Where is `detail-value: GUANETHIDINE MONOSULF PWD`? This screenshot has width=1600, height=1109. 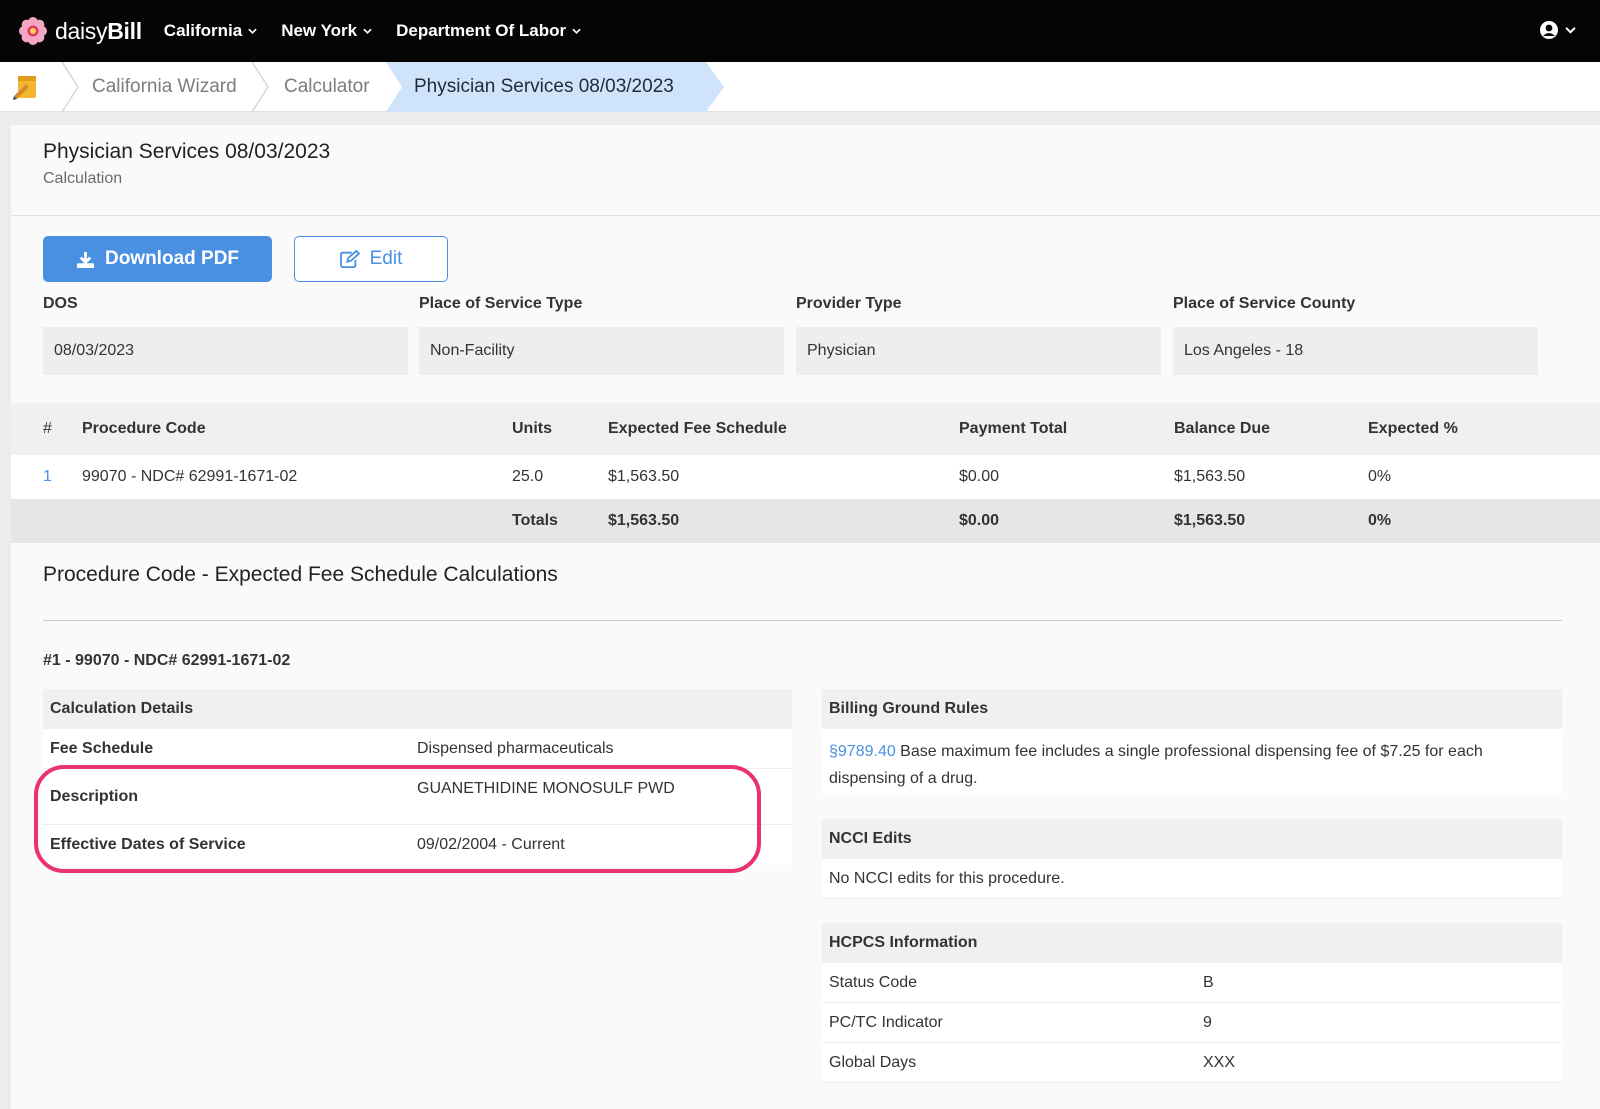 detail-value: GUANETHIDINE MONOSULF PWD is located at coordinates (546, 788).